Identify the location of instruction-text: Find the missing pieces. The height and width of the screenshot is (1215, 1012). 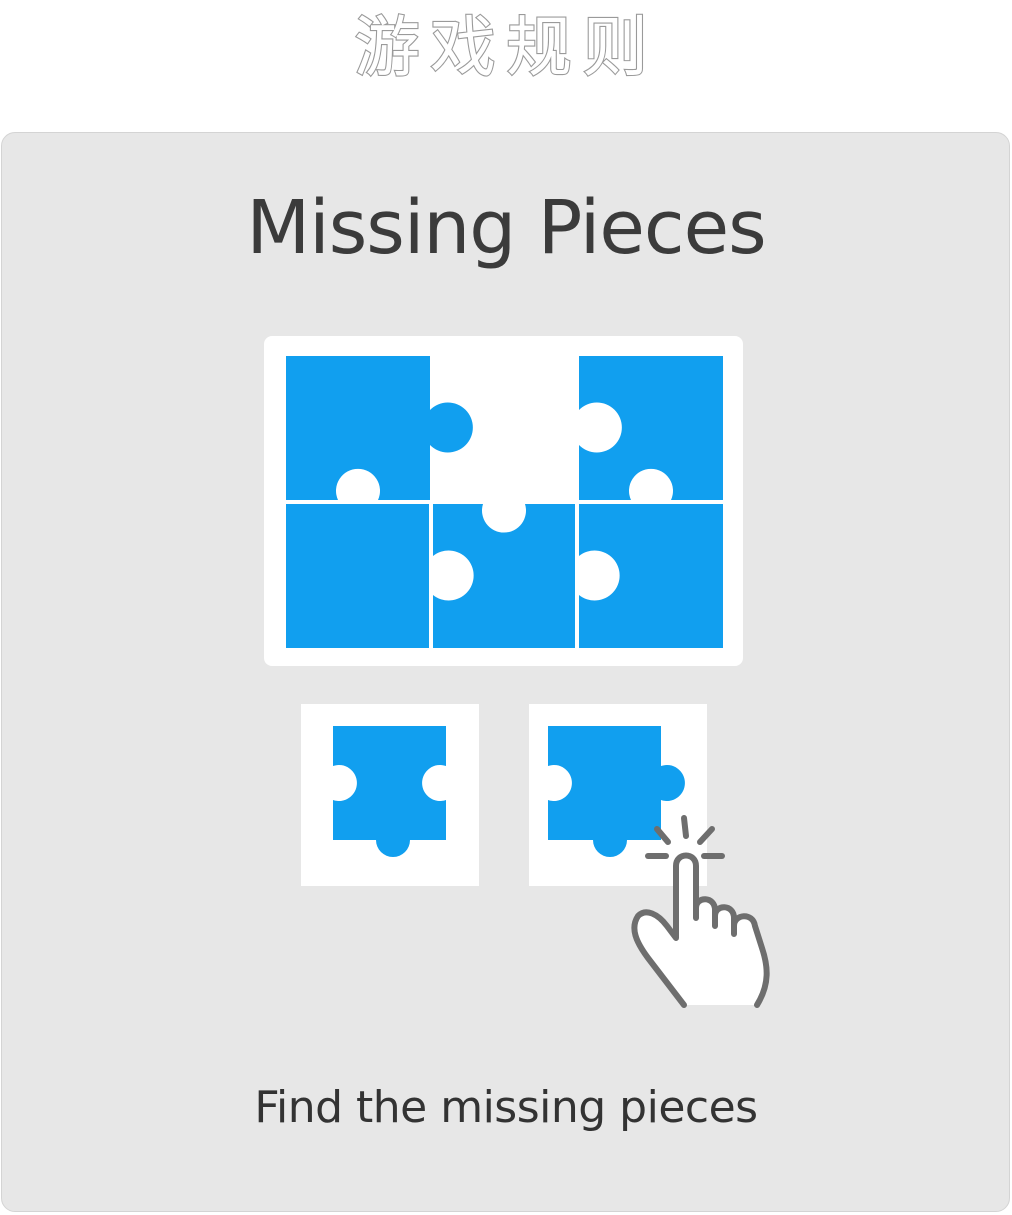
(506, 1107).